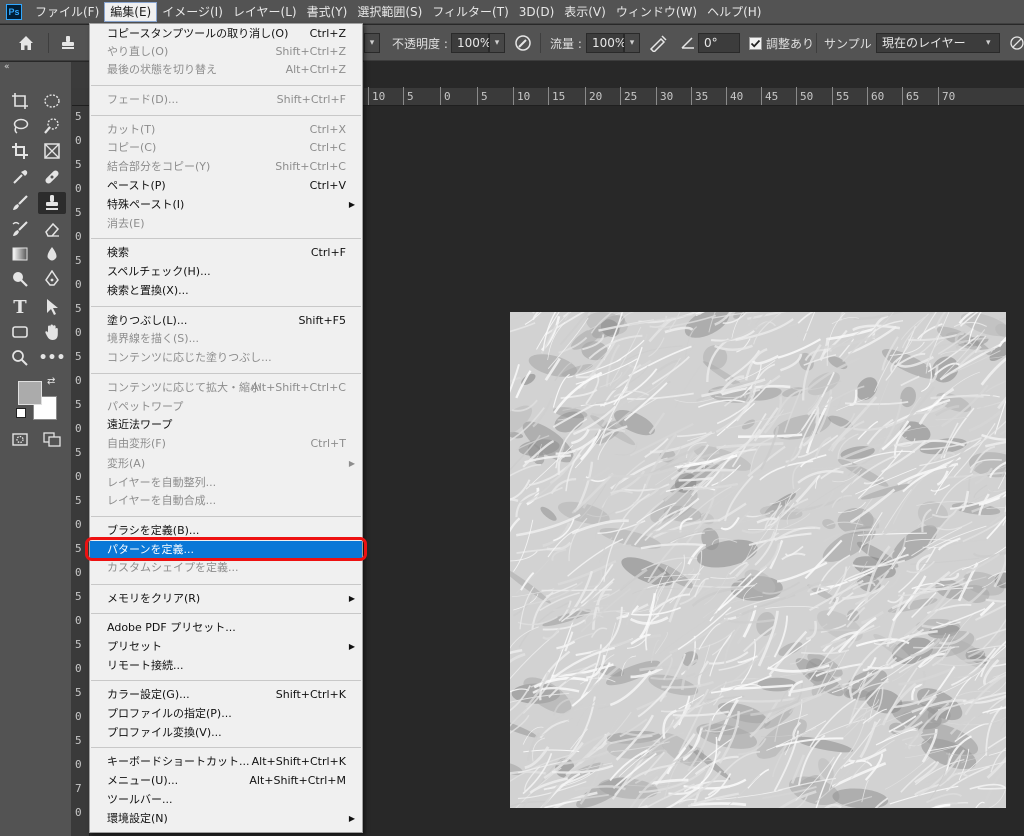 The height and width of the screenshot is (836, 1024). Describe the element at coordinates (327, 33) in the screenshot. I see `menu-item-shortcut: Ctrl+Z` at that location.